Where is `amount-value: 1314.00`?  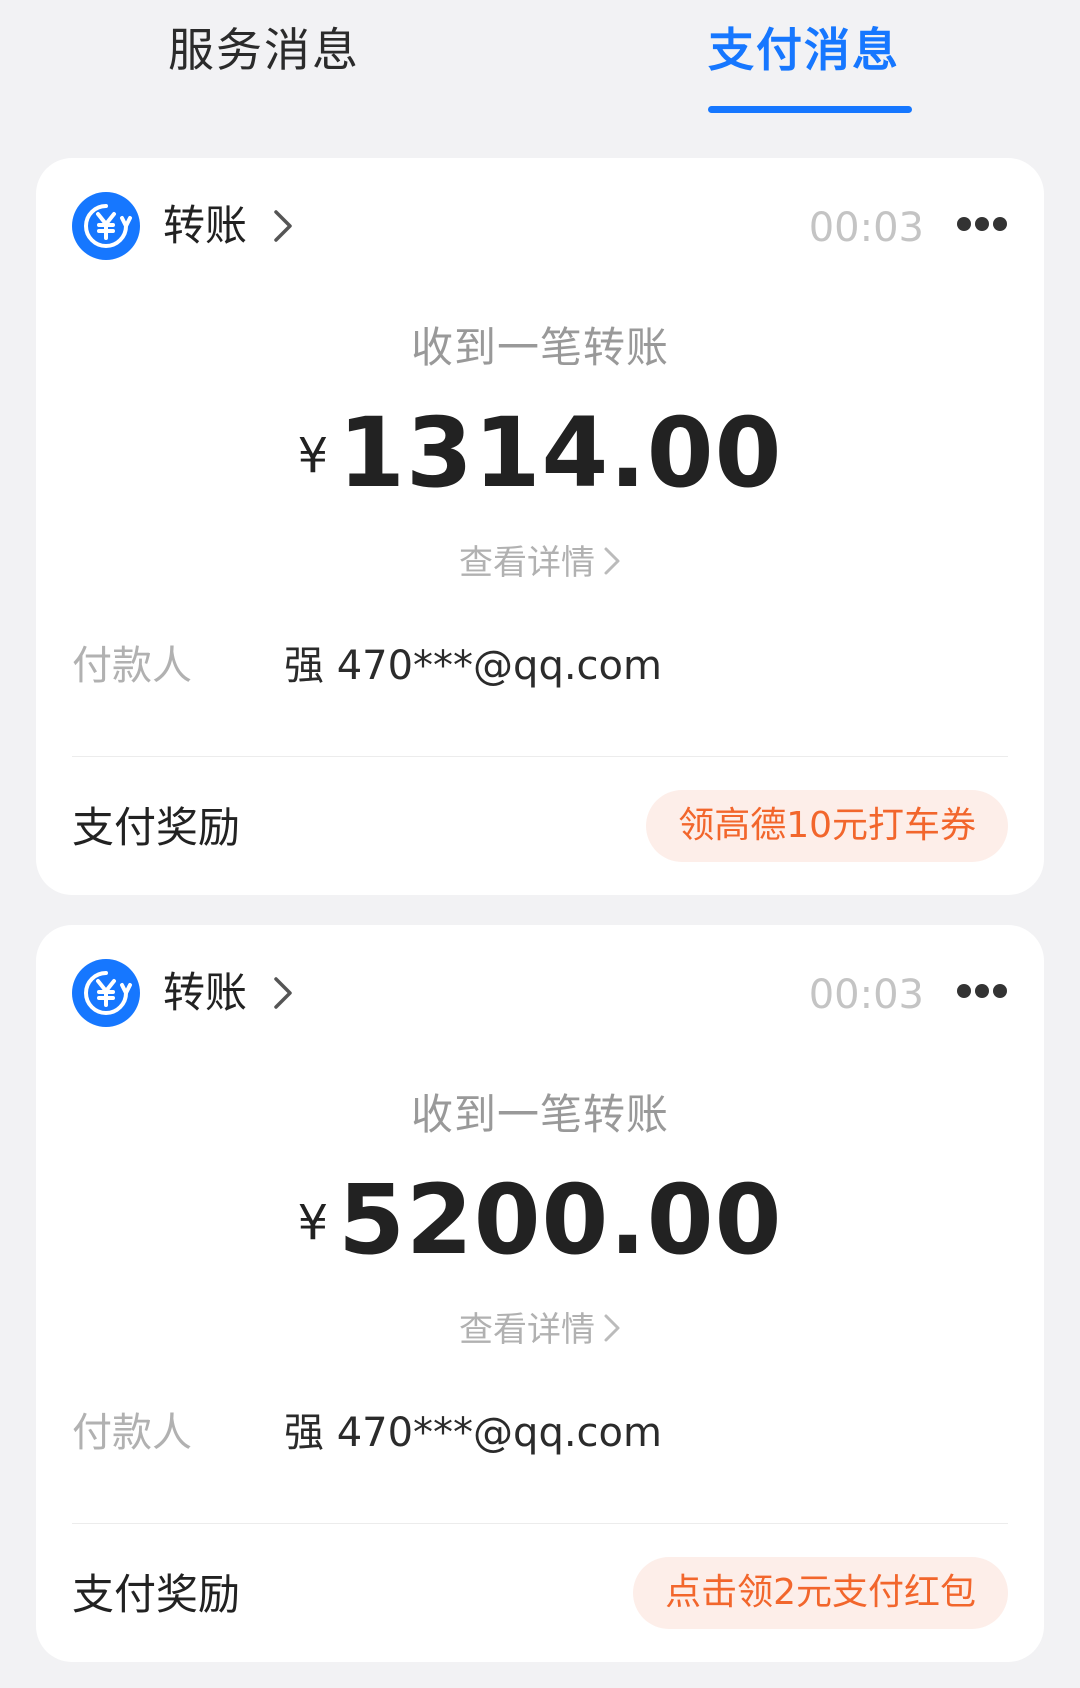 amount-value: 1314.00 is located at coordinates (560, 453).